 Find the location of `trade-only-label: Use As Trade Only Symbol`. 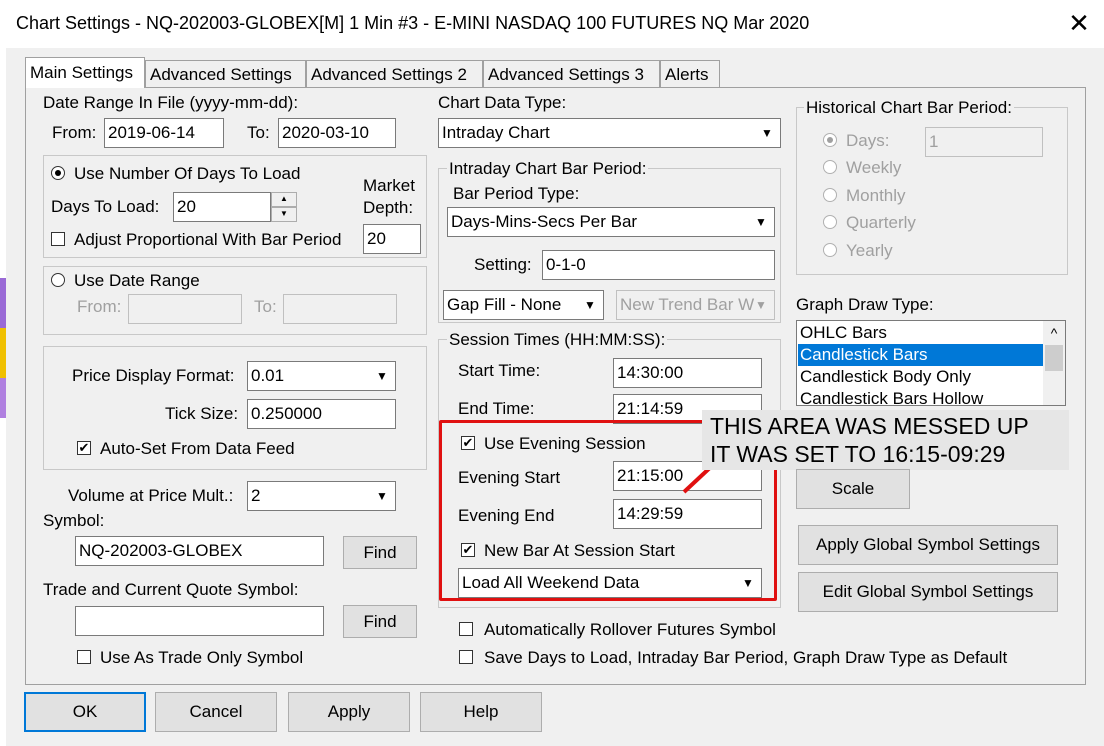

trade-only-label: Use As Trade Only Symbol is located at coordinates (202, 657).